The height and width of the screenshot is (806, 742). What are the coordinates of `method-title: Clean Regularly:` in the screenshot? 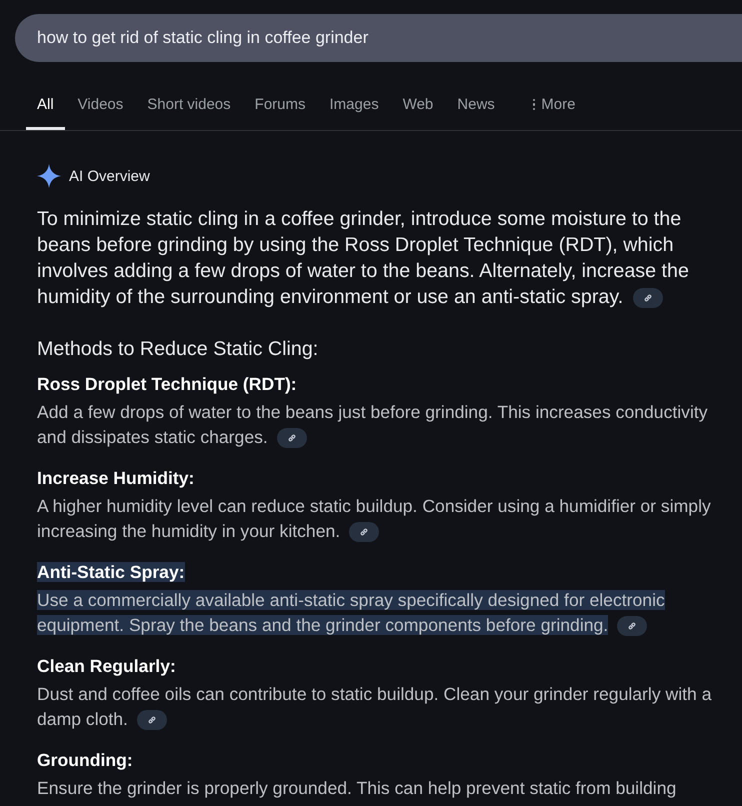 It's located at (106, 666).